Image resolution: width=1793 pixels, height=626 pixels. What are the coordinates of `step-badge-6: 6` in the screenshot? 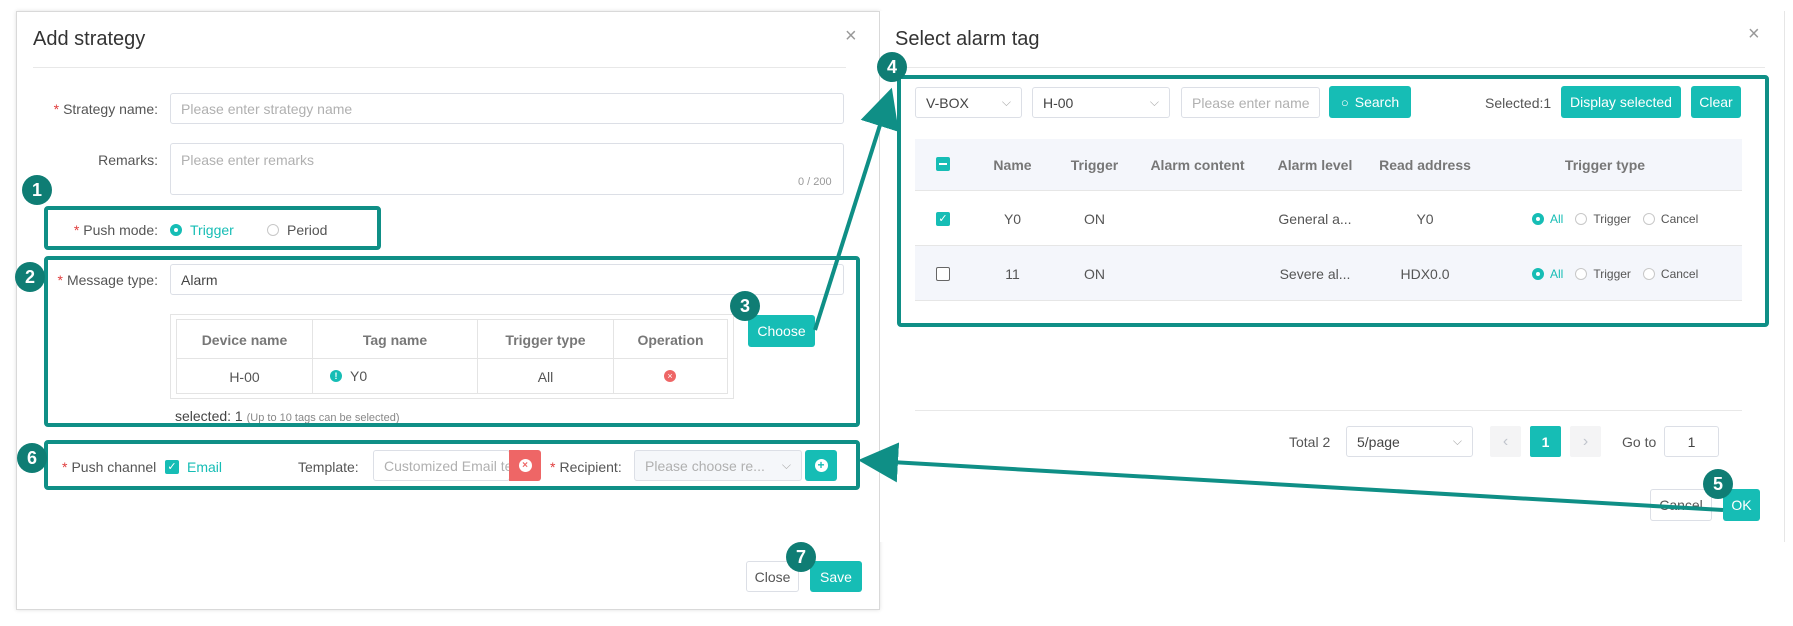 It's located at (32, 458).